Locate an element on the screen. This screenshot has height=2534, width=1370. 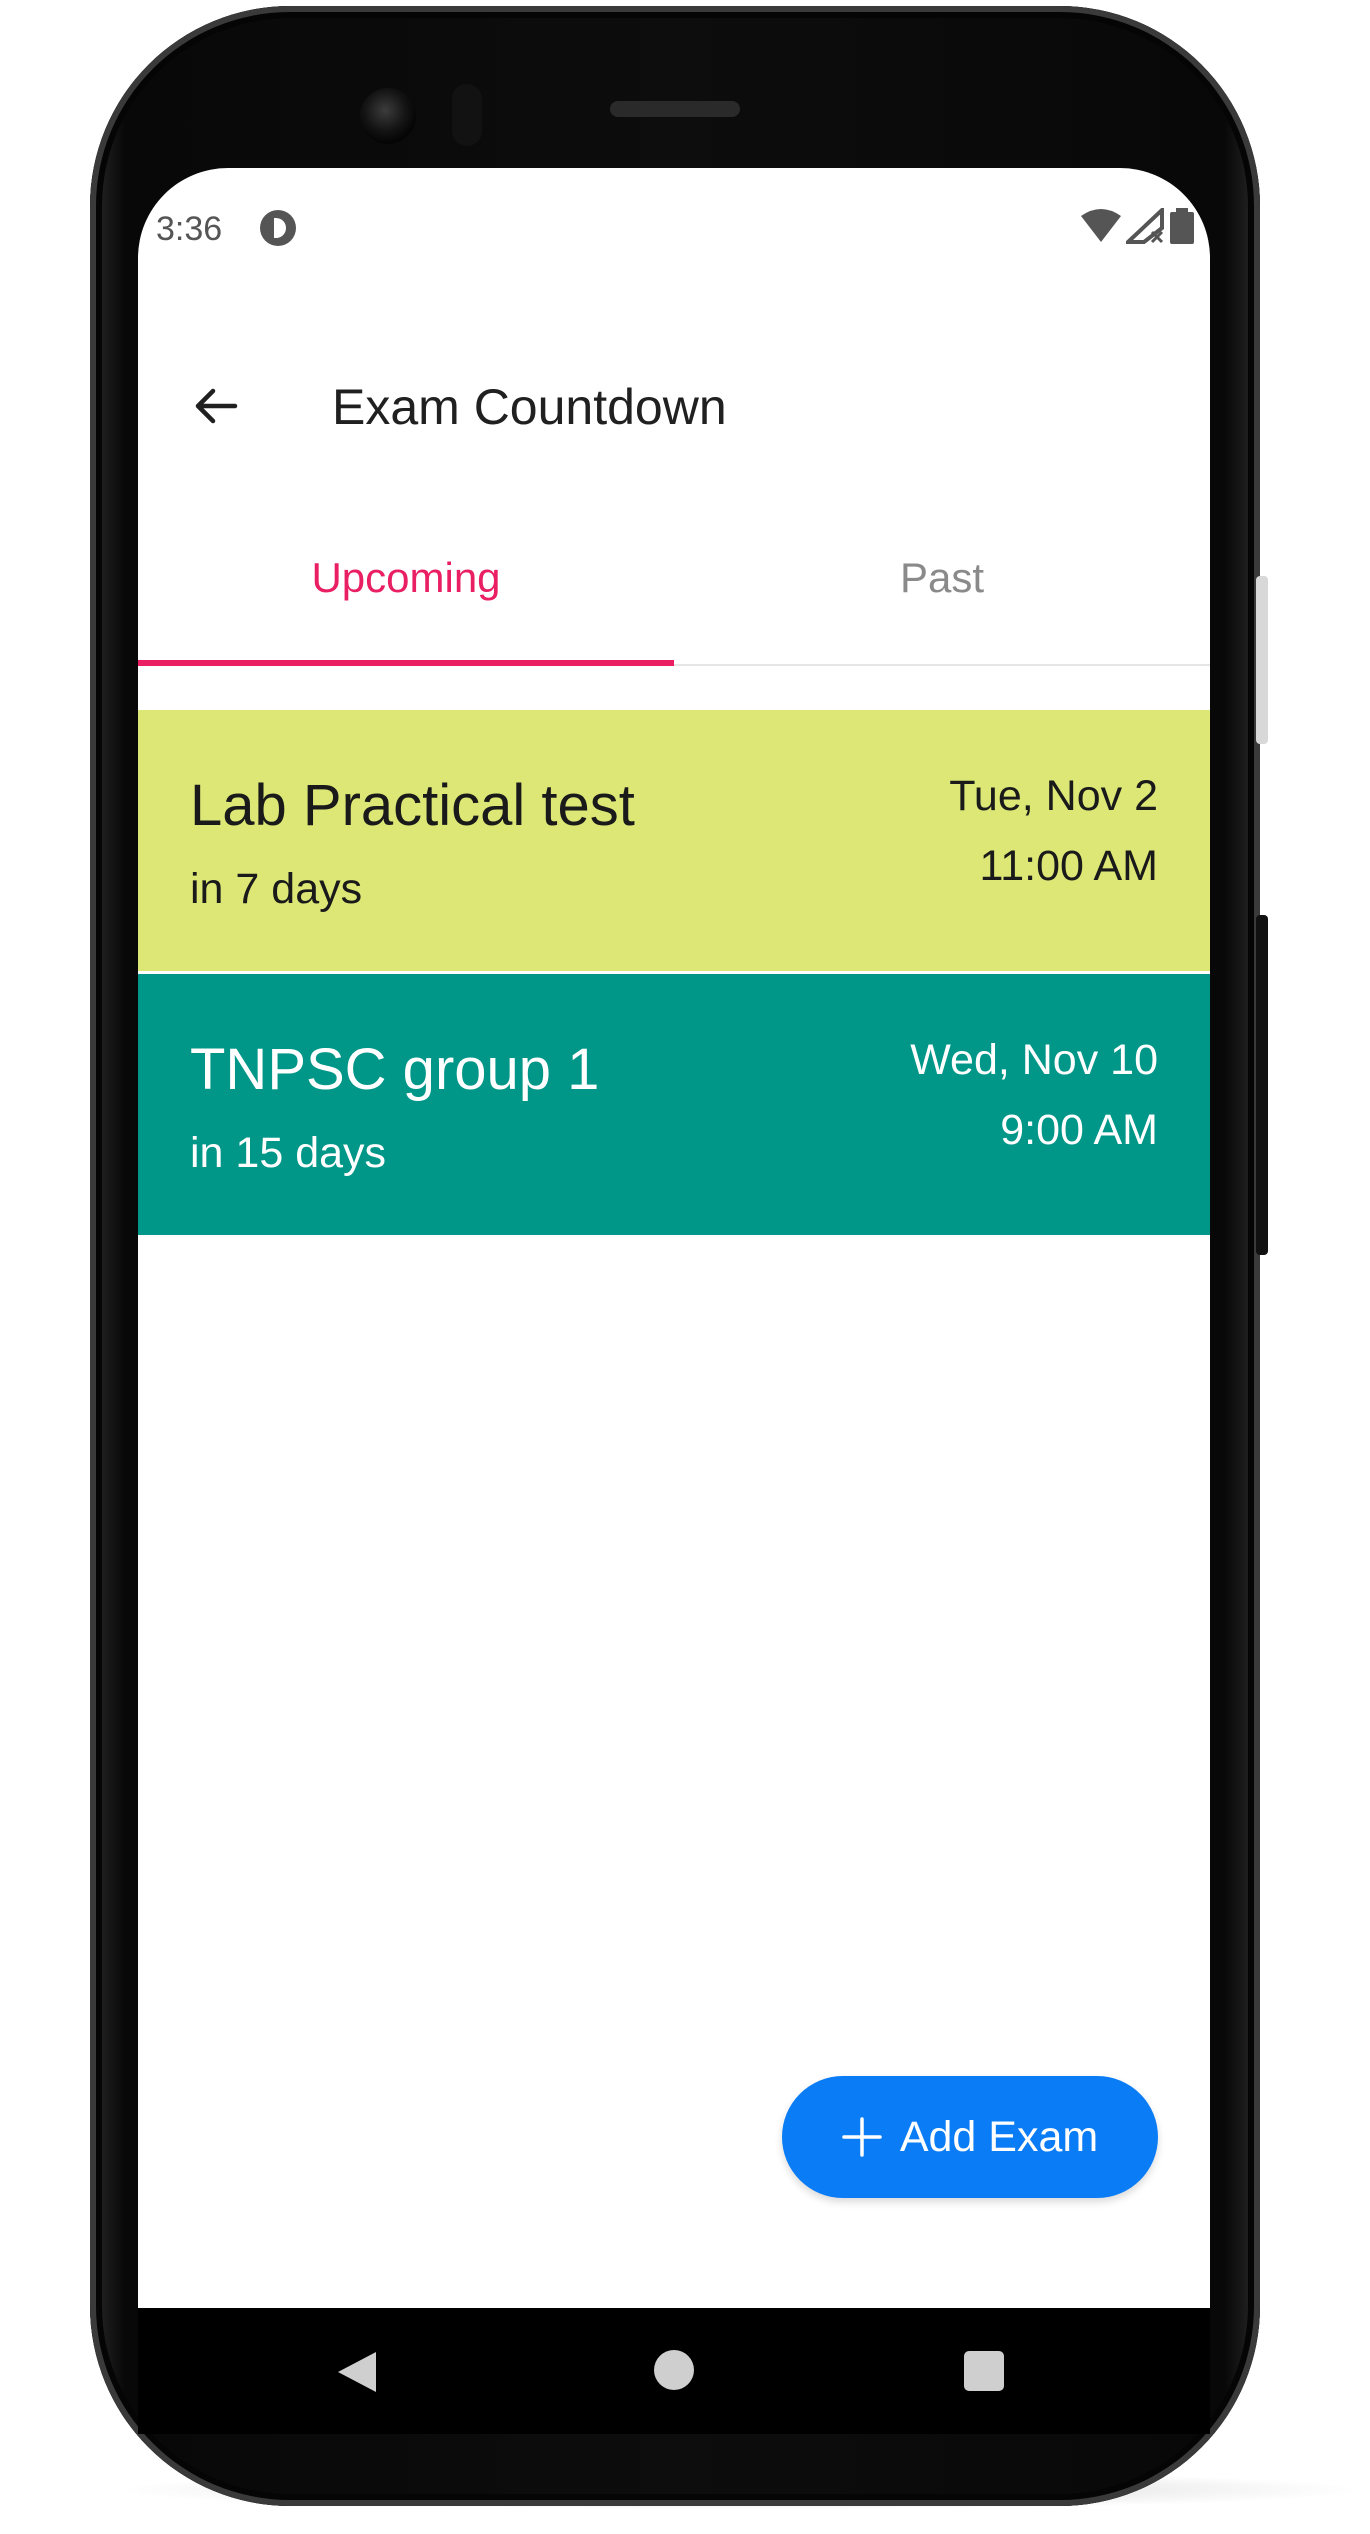
volume-button is located at coordinates (1262, 1085).